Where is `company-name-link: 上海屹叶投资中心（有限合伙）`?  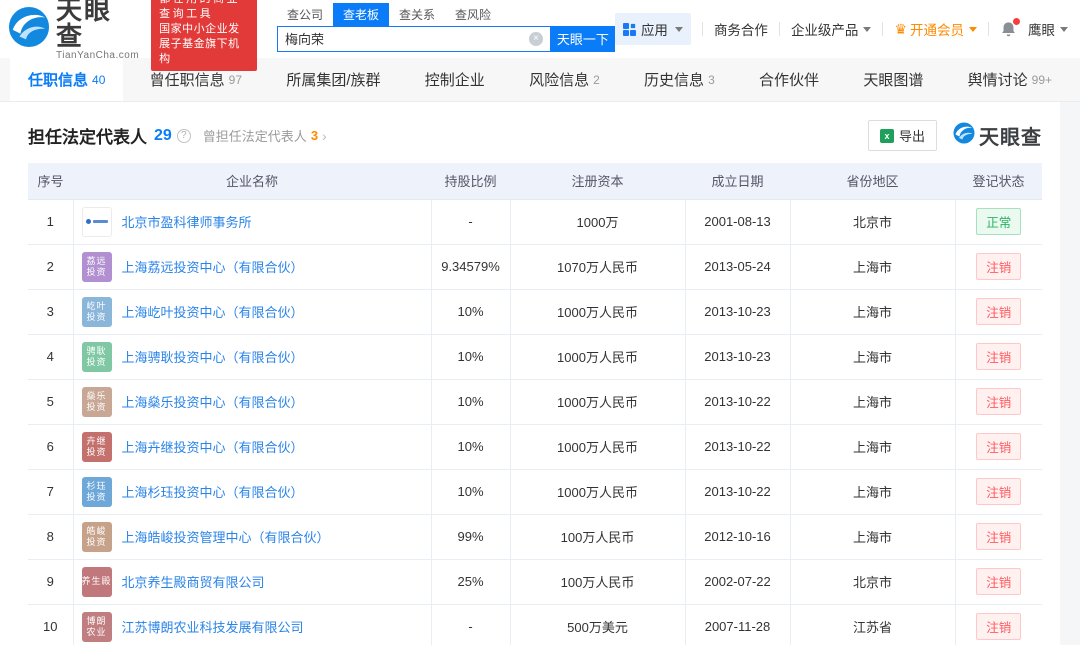
company-name-link: 上海屹叶投资中心（有限合伙） is located at coordinates (213, 311).